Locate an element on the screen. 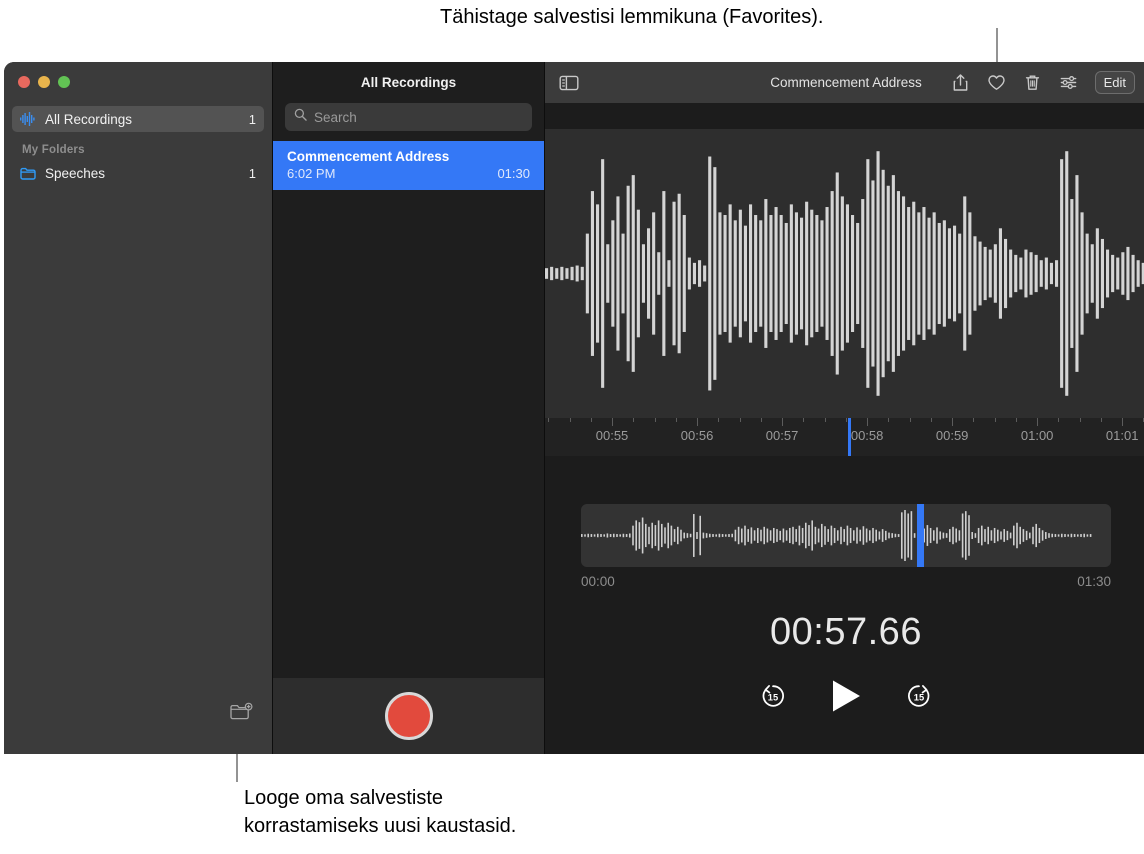  minimize-button is located at coordinates (44, 82).